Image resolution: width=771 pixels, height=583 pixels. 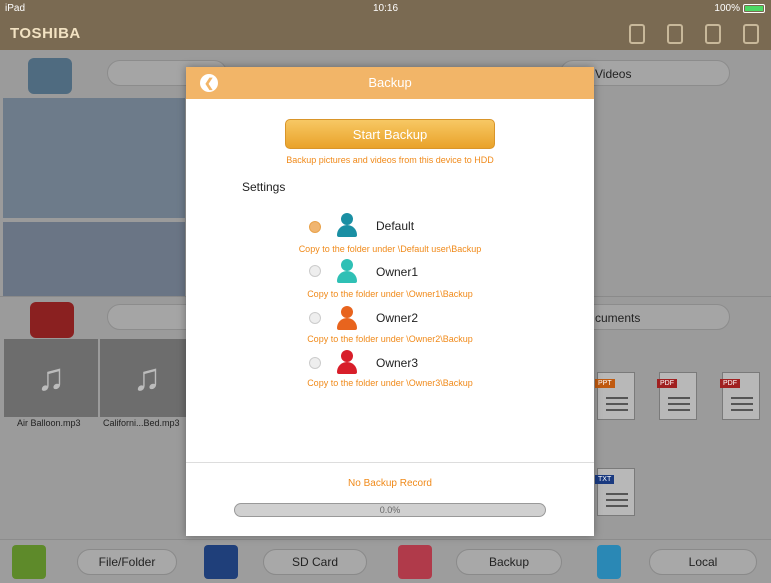 What do you see at coordinates (315, 363) in the screenshot?
I see `radio-owner3` at bounding box center [315, 363].